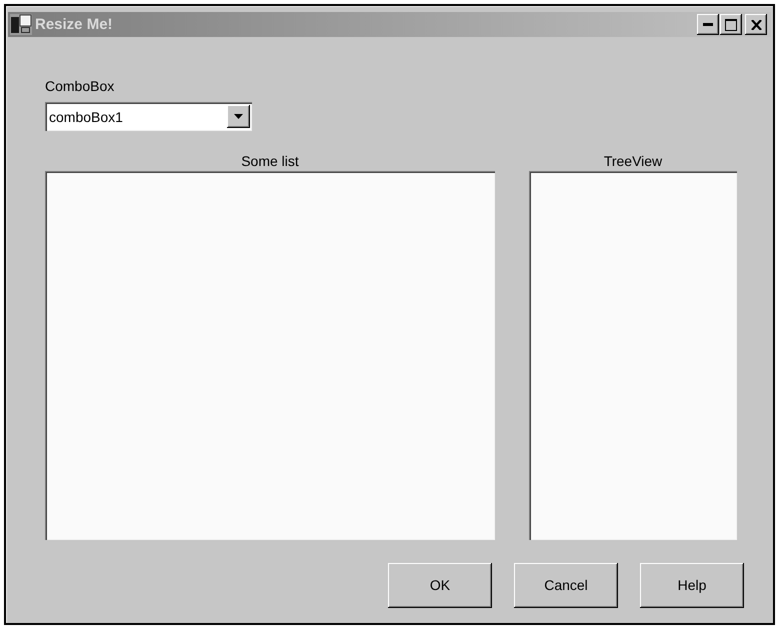  I want to click on minimize-icon, so click(708, 24).